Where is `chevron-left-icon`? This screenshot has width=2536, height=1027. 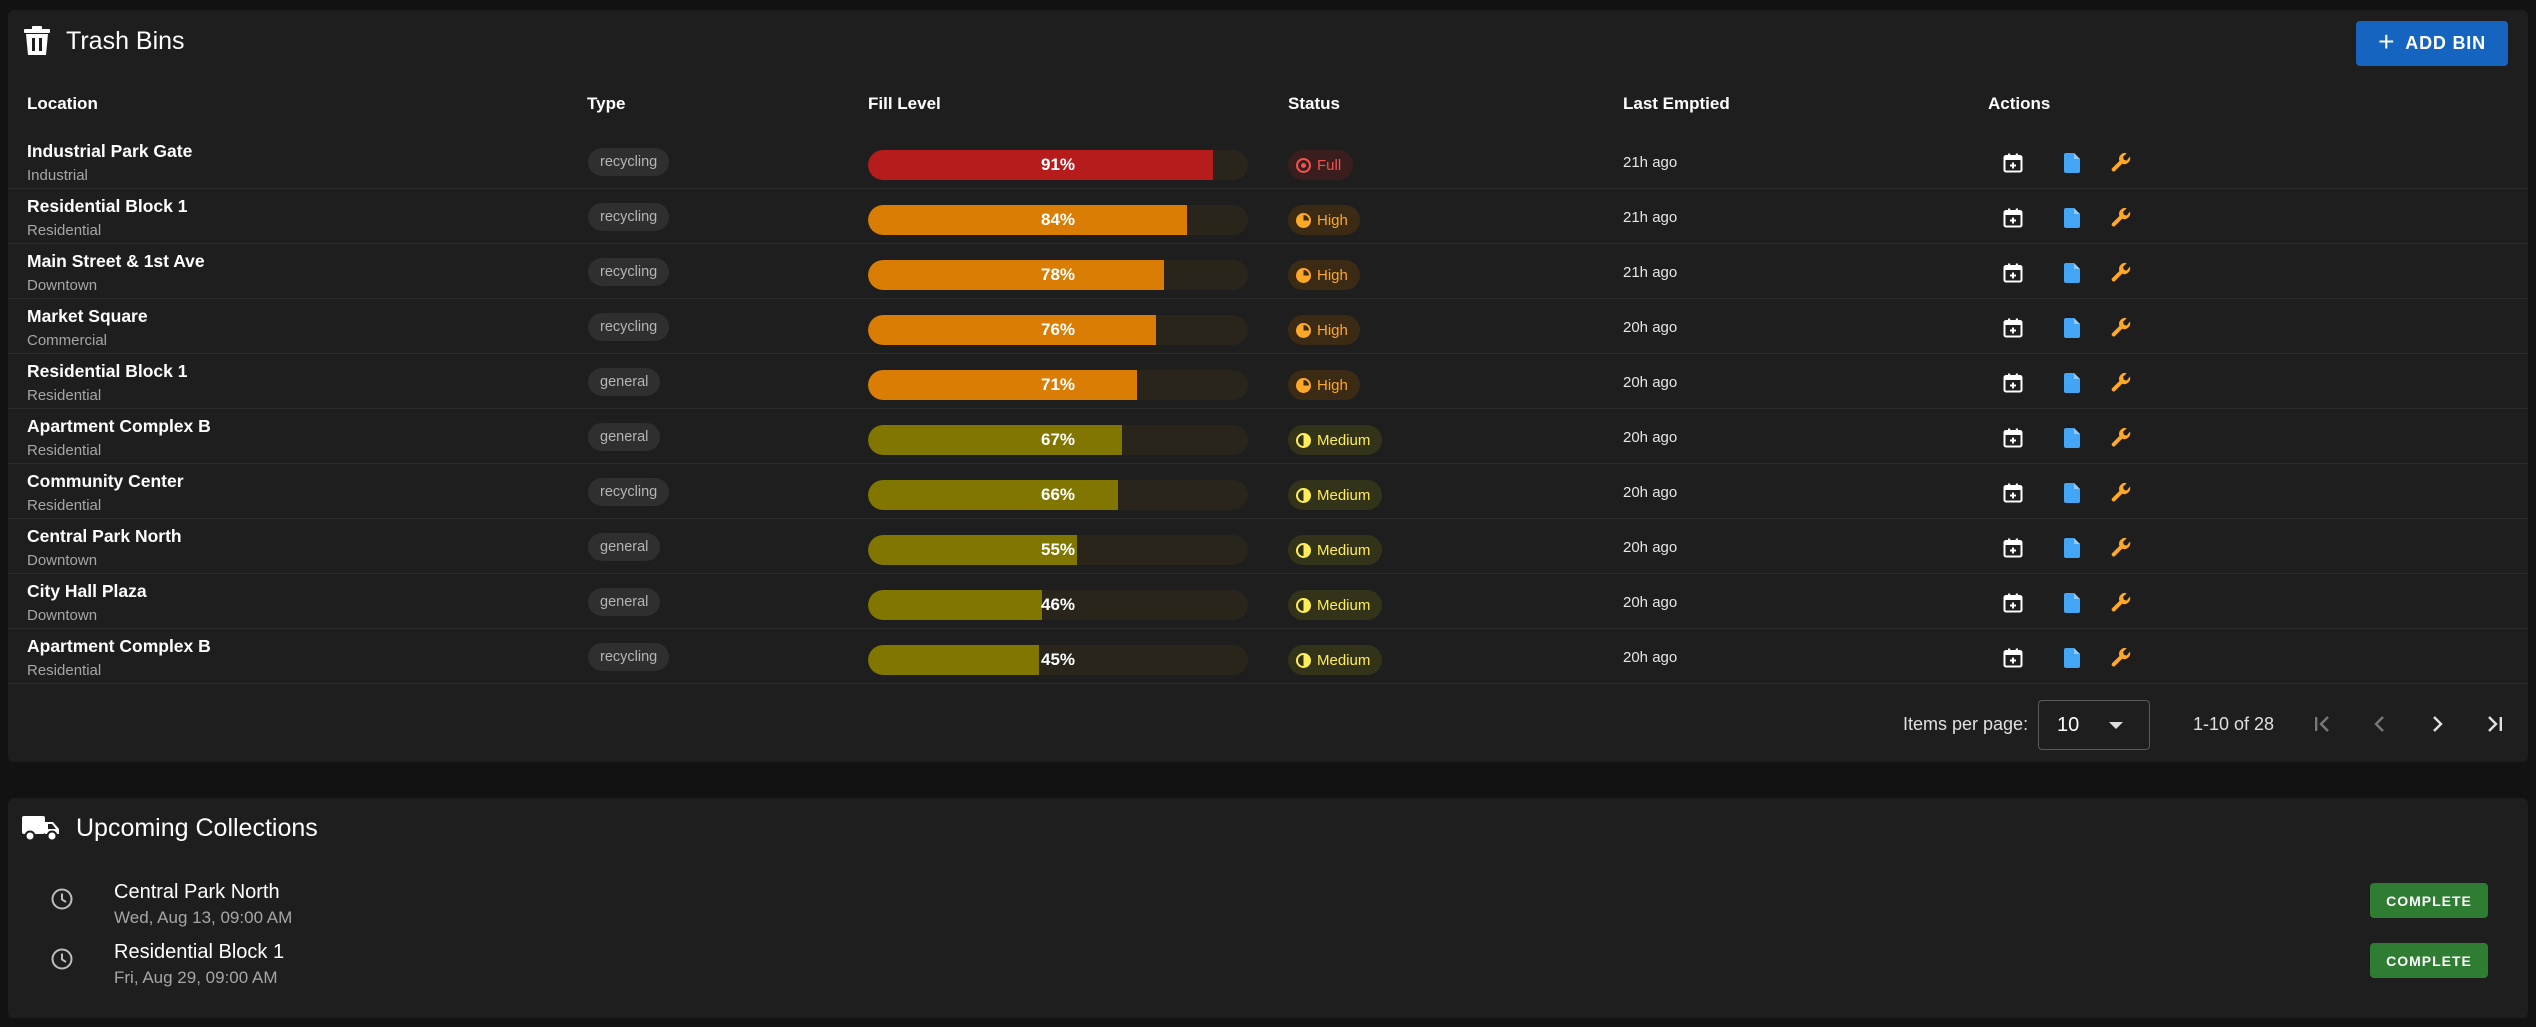 chevron-left-icon is located at coordinates (2379, 724).